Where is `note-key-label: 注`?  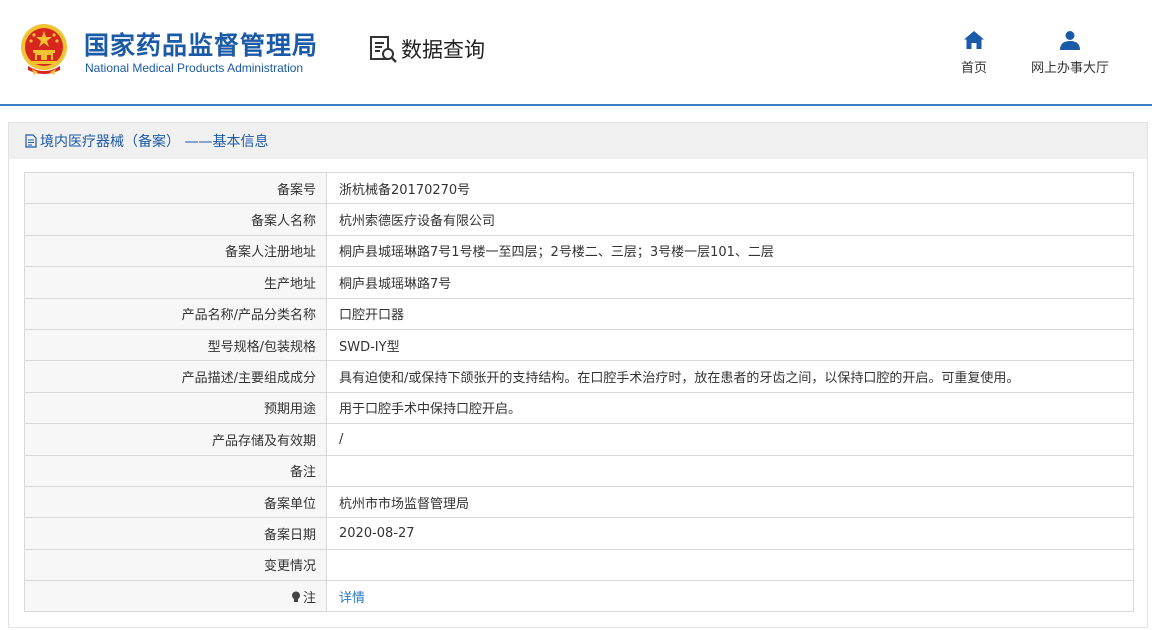 note-key-label: 注 is located at coordinates (309, 598).